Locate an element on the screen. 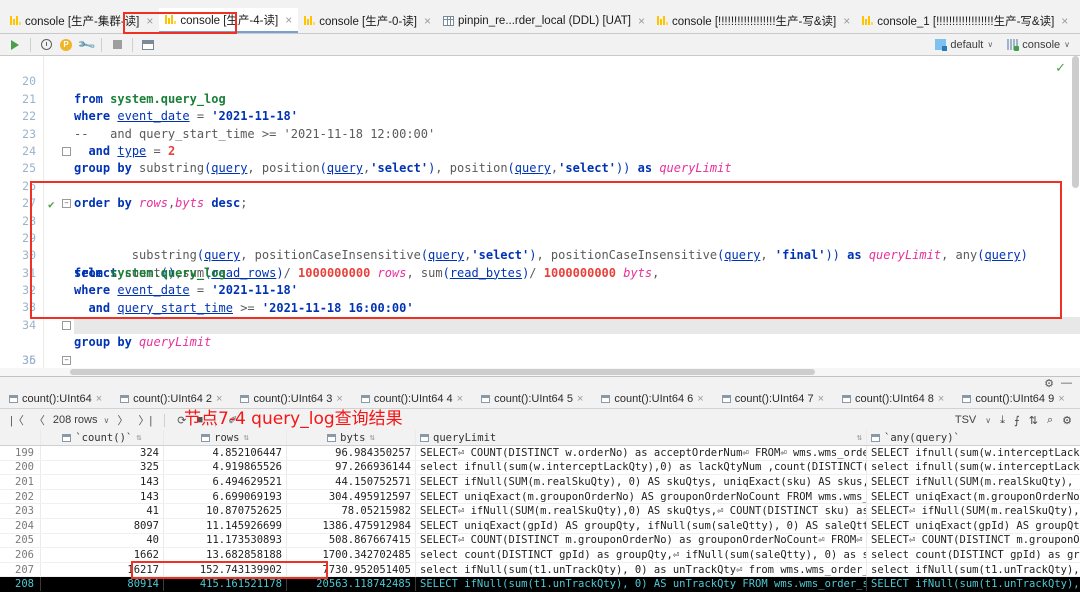 The height and width of the screenshot is (606, 1080). grid-settings-icon: ⚙ is located at coordinates (1067, 420).